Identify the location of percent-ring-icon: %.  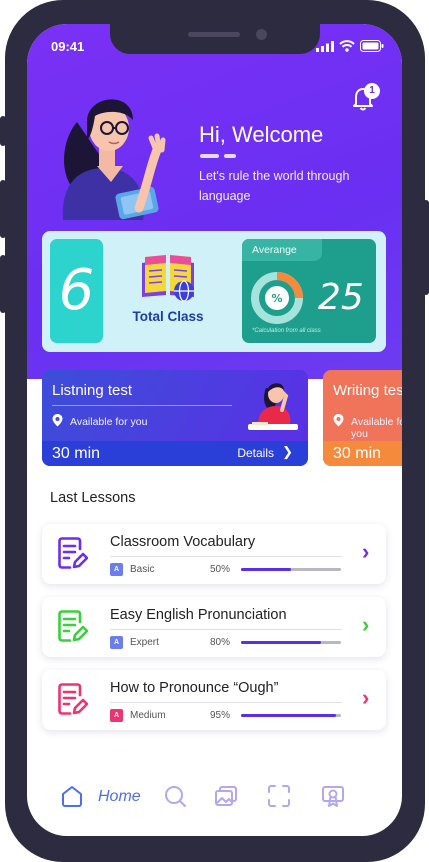
(277, 298).